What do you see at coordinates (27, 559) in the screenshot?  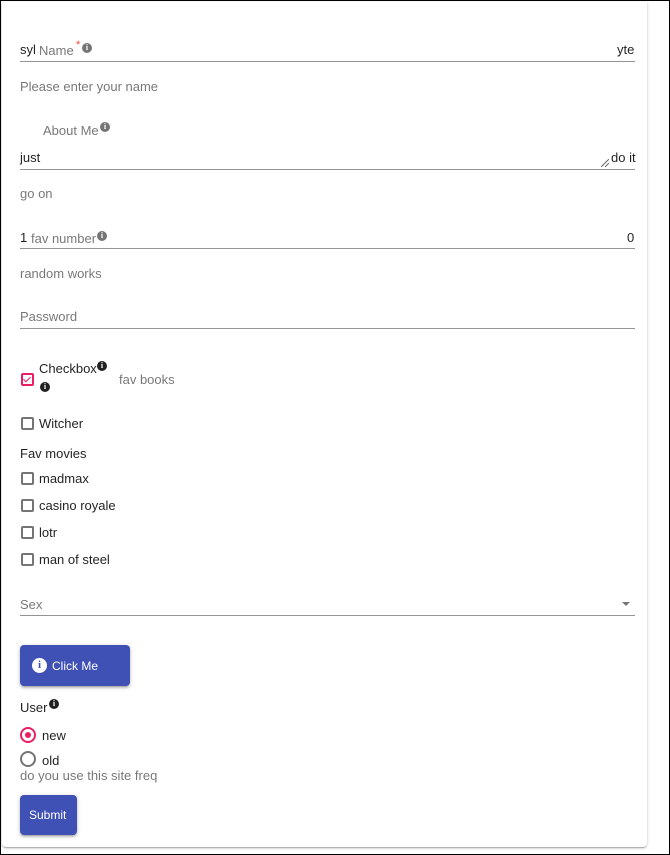 I see `man-of-steel-box` at bounding box center [27, 559].